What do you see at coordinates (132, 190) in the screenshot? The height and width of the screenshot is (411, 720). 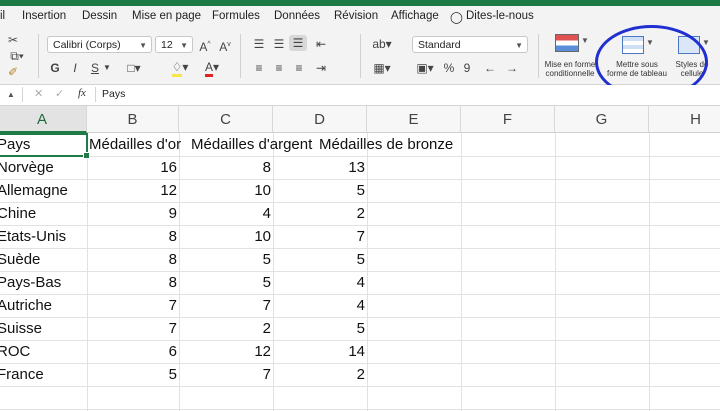 I see `table-cell-gold: 12` at bounding box center [132, 190].